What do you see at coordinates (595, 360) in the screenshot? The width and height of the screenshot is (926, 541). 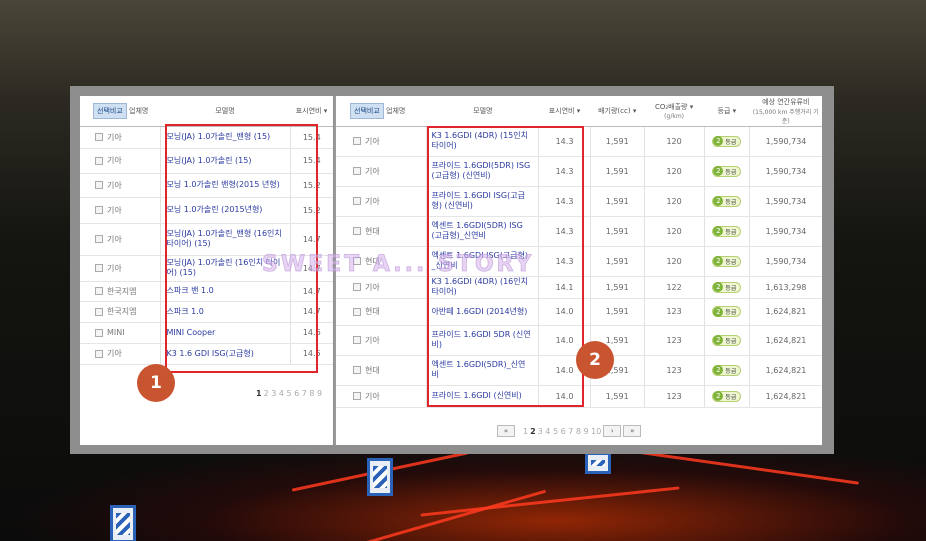 I see `step-badge-2: 2` at bounding box center [595, 360].